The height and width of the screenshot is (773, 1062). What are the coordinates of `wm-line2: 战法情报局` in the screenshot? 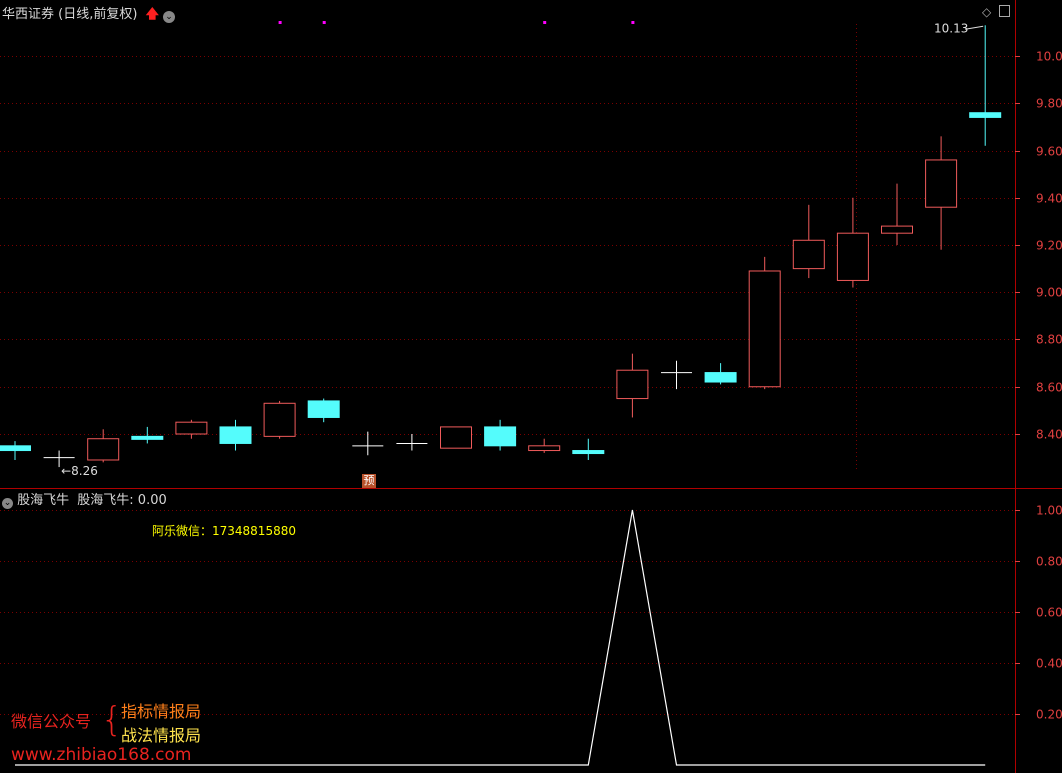 It's located at (161, 735).